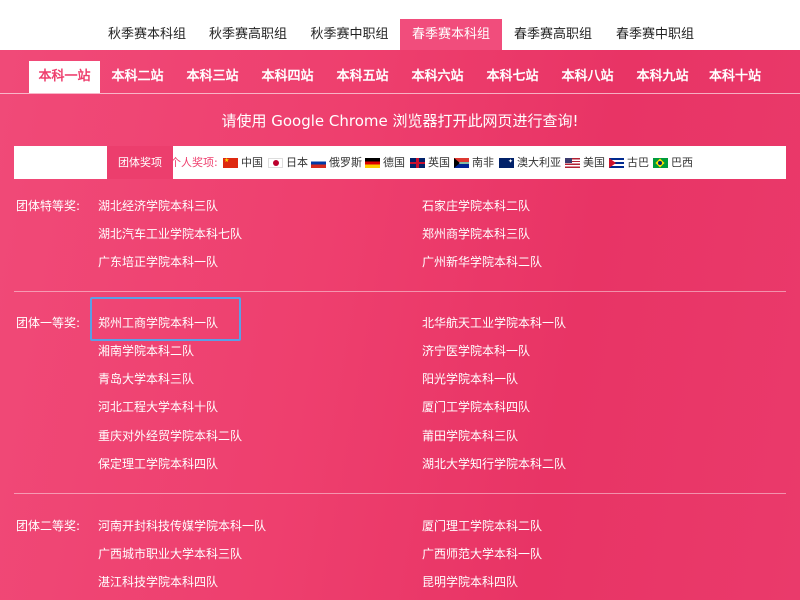 This screenshot has width=800, height=600. Describe the element at coordinates (660, 163) in the screenshot. I see `brazil-flag-icon` at that location.